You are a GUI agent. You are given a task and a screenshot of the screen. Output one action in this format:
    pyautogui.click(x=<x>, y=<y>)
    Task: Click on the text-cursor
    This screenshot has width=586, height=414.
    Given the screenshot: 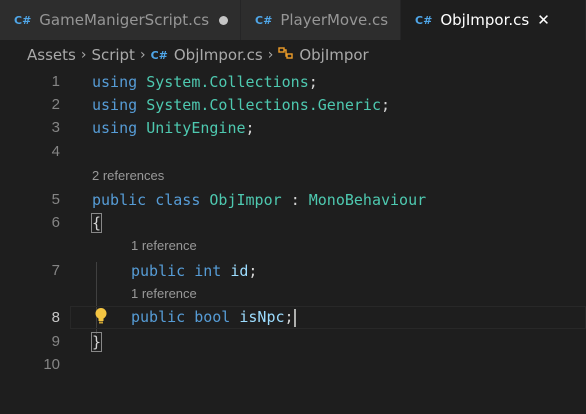 What is the action you would take?
    pyautogui.click(x=294, y=317)
    